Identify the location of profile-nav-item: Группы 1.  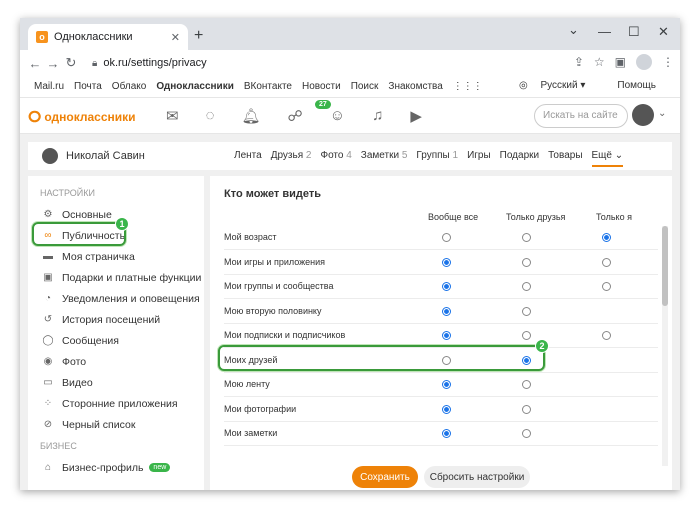
(437, 158).